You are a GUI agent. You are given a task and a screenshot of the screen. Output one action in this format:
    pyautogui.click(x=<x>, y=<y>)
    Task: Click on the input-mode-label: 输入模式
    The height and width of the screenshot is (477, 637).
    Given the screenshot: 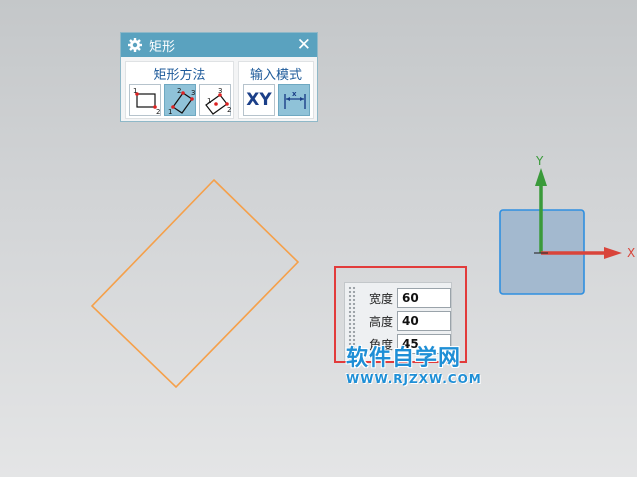 What is the action you would take?
    pyautogui.click(x=275, y=75)
    